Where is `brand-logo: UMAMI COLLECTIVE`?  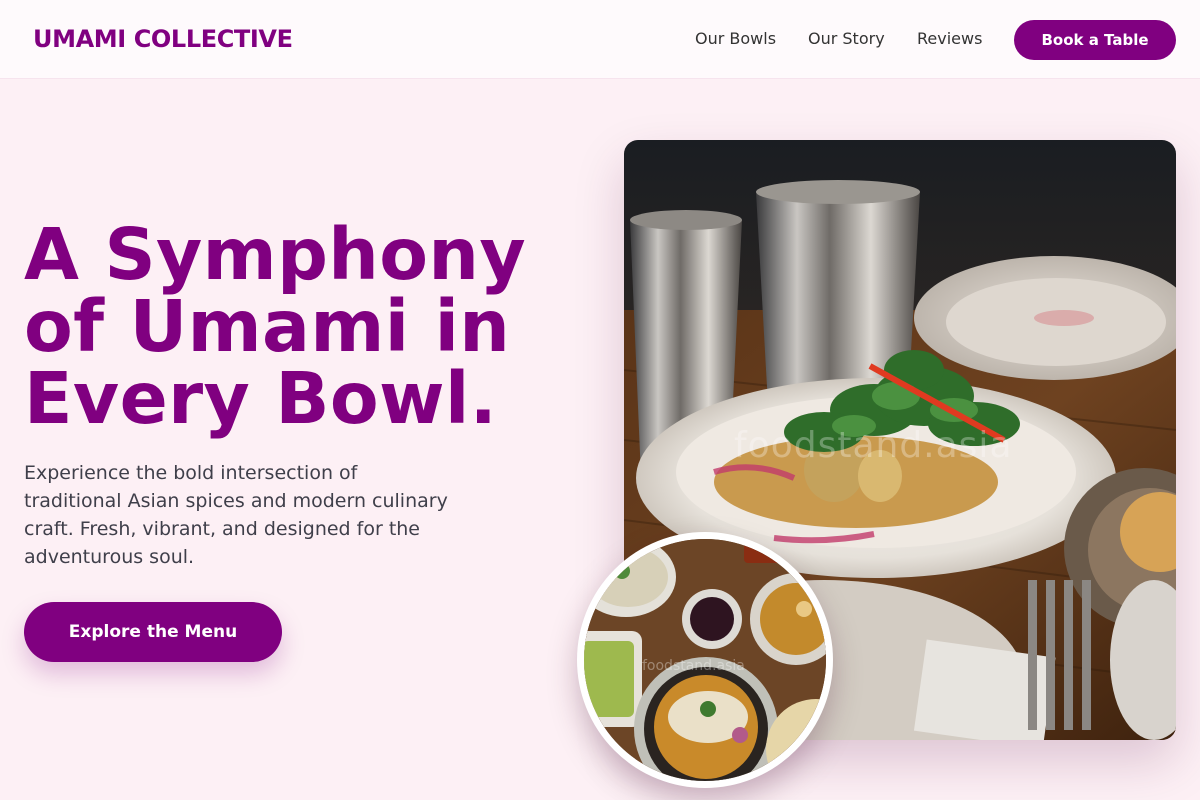
brand-logo: UMAMI COLLECTIVE is located at coordinates (163, 39).